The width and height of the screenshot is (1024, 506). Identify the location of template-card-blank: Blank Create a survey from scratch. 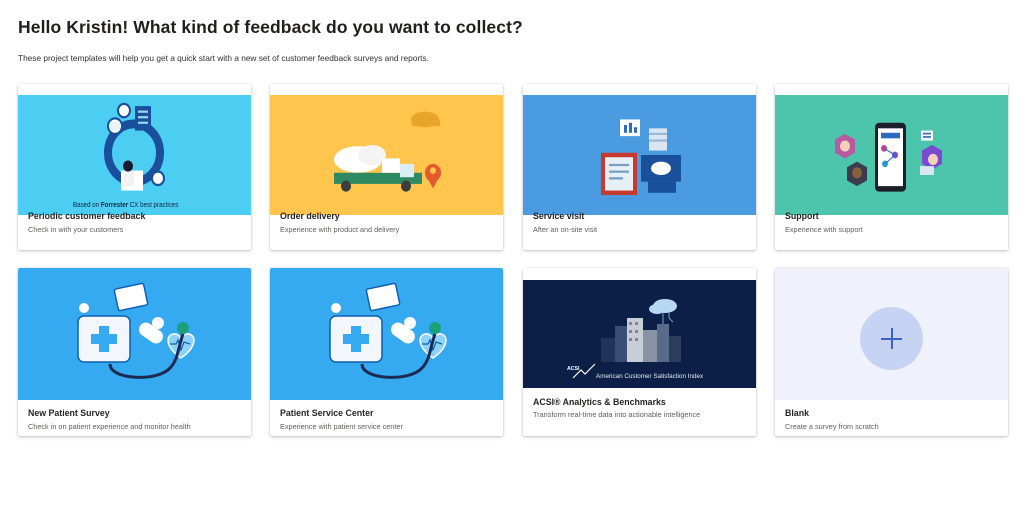
(891, 352).